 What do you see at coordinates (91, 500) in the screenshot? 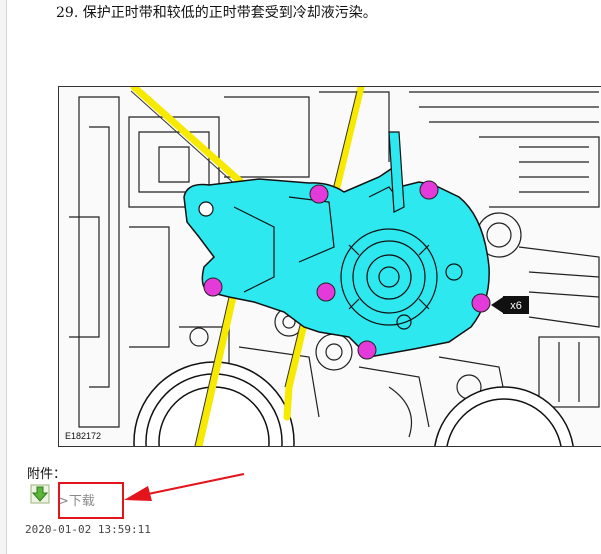
I see `download-highlight-box` at bounding box center [91, 500].